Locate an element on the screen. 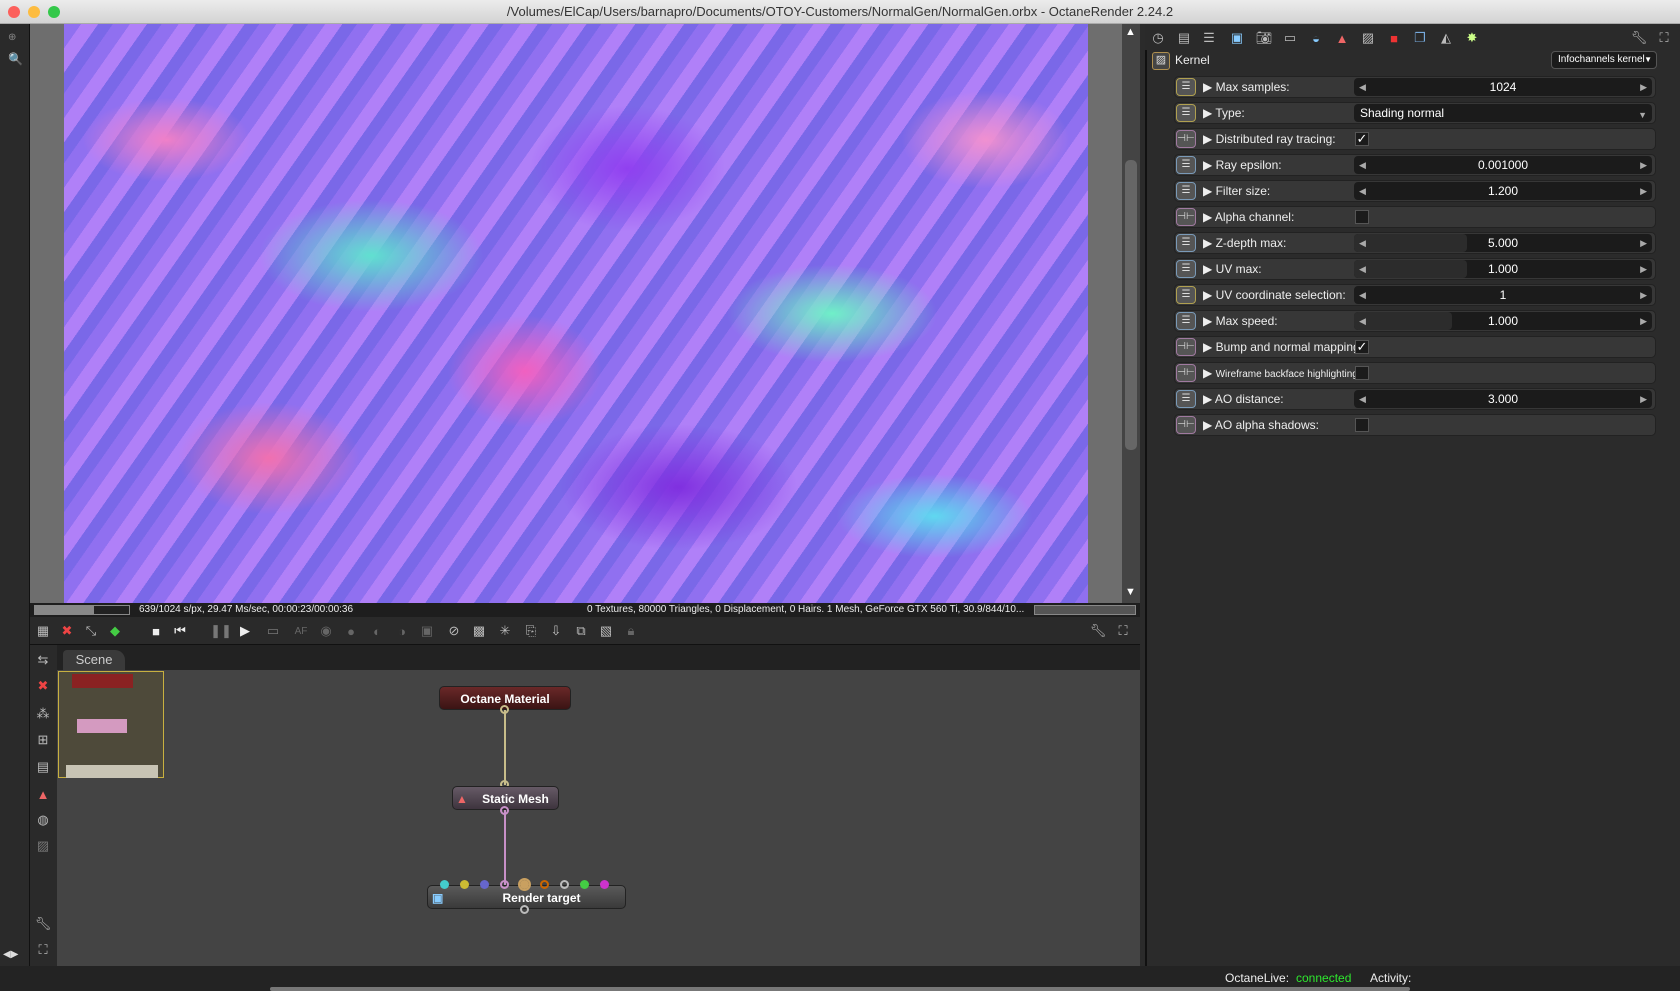  layers-icon: ❐ is located at coordinates (1420, 38).